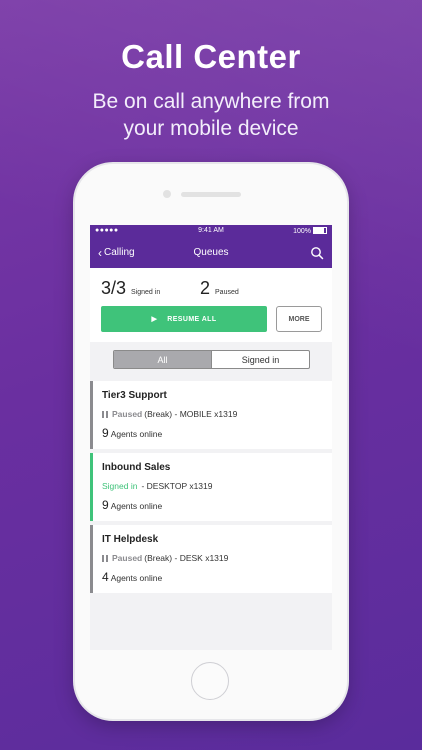  What do you see at coordinates (210, 681) in the screenshot?
I see `home-button` at bounding box center [210, 681].